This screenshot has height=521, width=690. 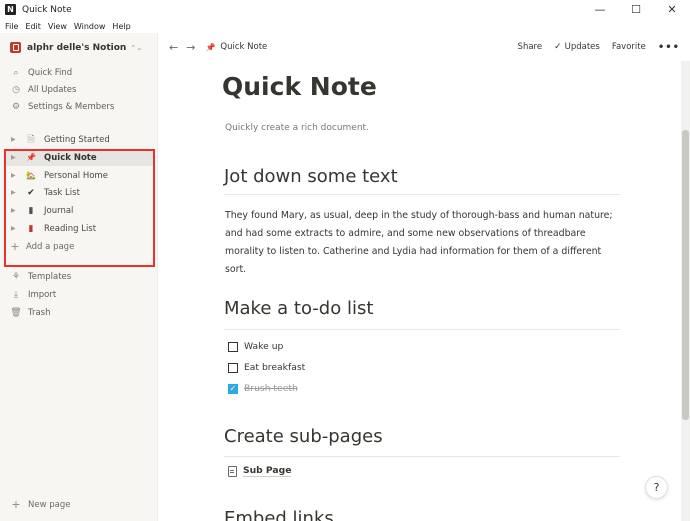 I want to click on sidebar-page-label: Journal, so click(x=59, y=210).